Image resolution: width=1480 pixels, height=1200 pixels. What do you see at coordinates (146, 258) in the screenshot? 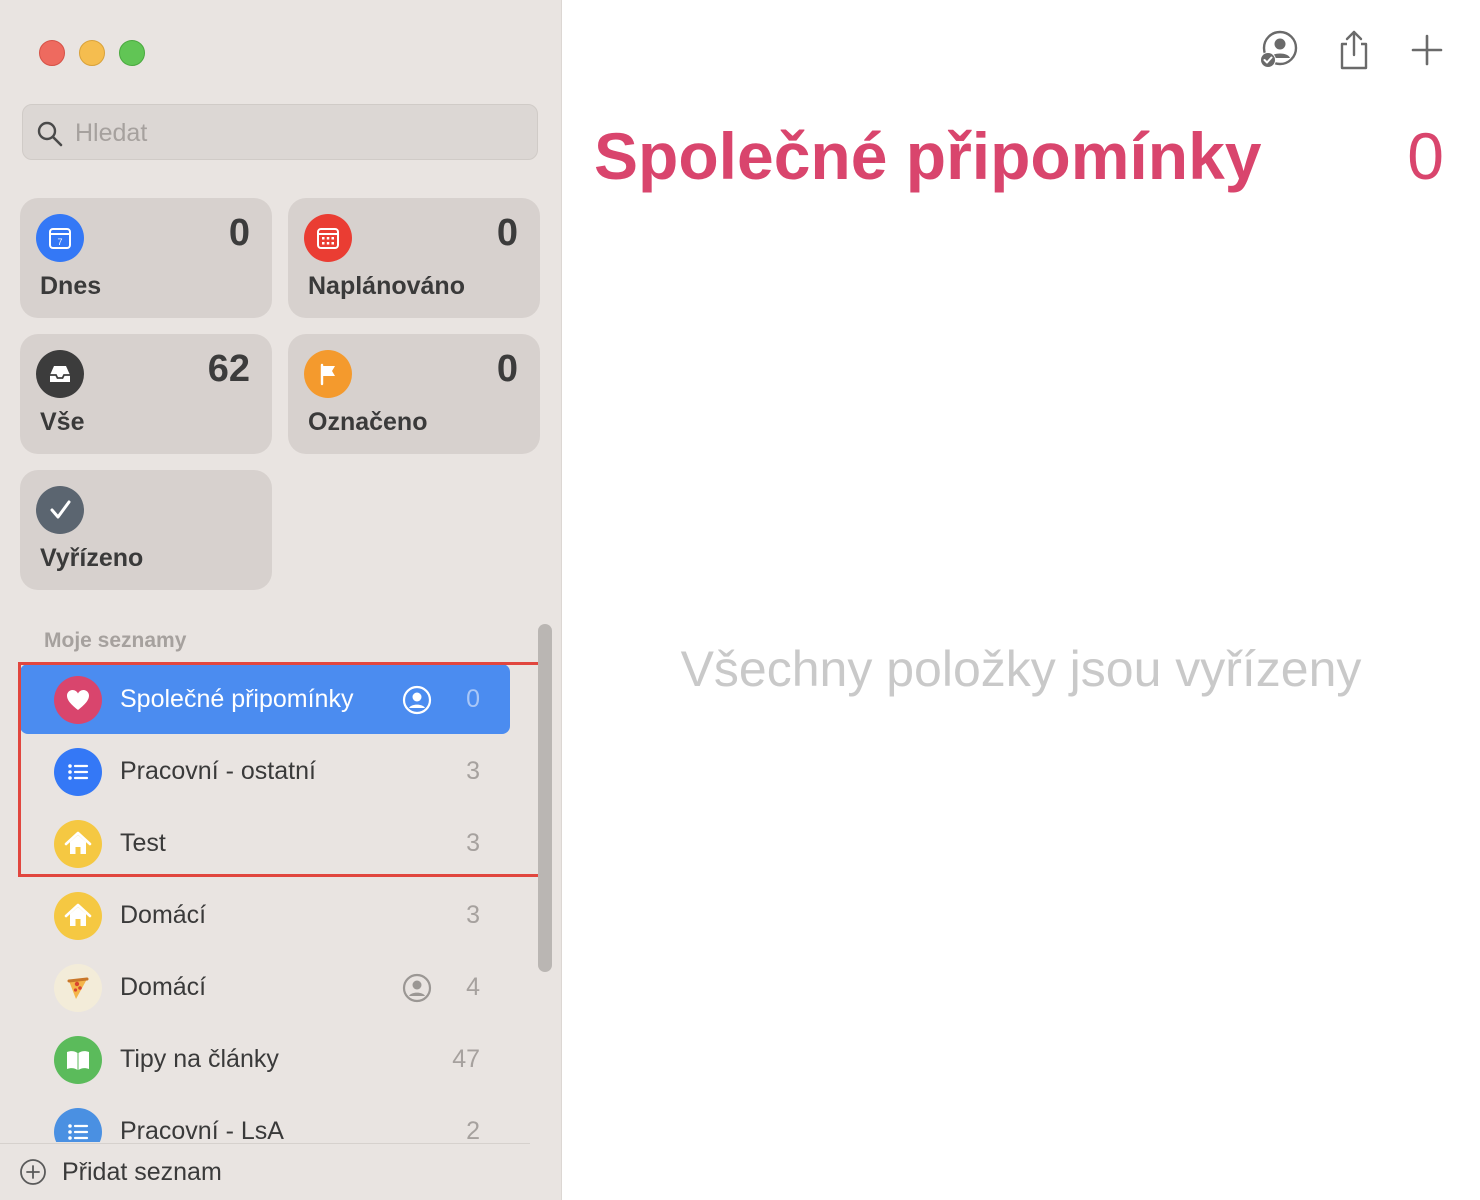
I see `smart-list-today: 7 0 Dnes` at bounding box center [146, 258].